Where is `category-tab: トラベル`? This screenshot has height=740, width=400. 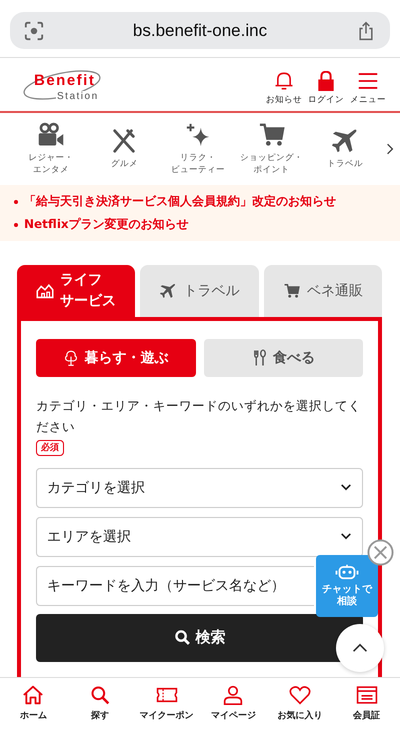 category-tab: トラベル is located at coordinates (199, 291).